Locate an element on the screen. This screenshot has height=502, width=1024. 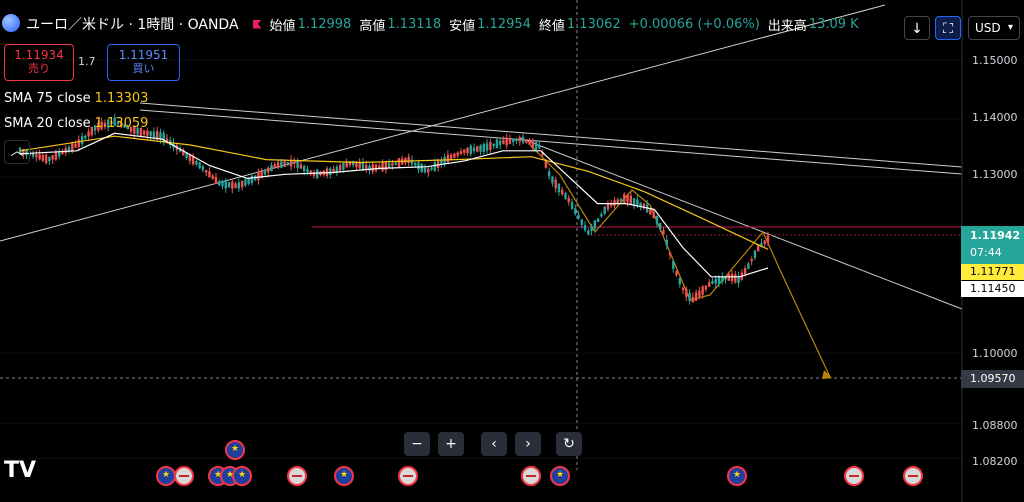
axis-tick: 1.10000 is located at coordinates (995, 353).